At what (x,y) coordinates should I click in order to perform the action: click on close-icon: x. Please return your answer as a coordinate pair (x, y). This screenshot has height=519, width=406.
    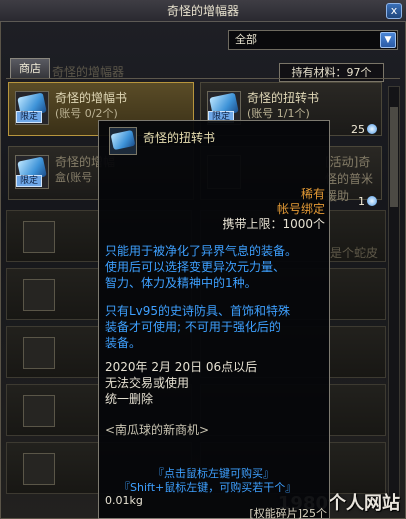
    Looking at the image, I should click on (394, 10).